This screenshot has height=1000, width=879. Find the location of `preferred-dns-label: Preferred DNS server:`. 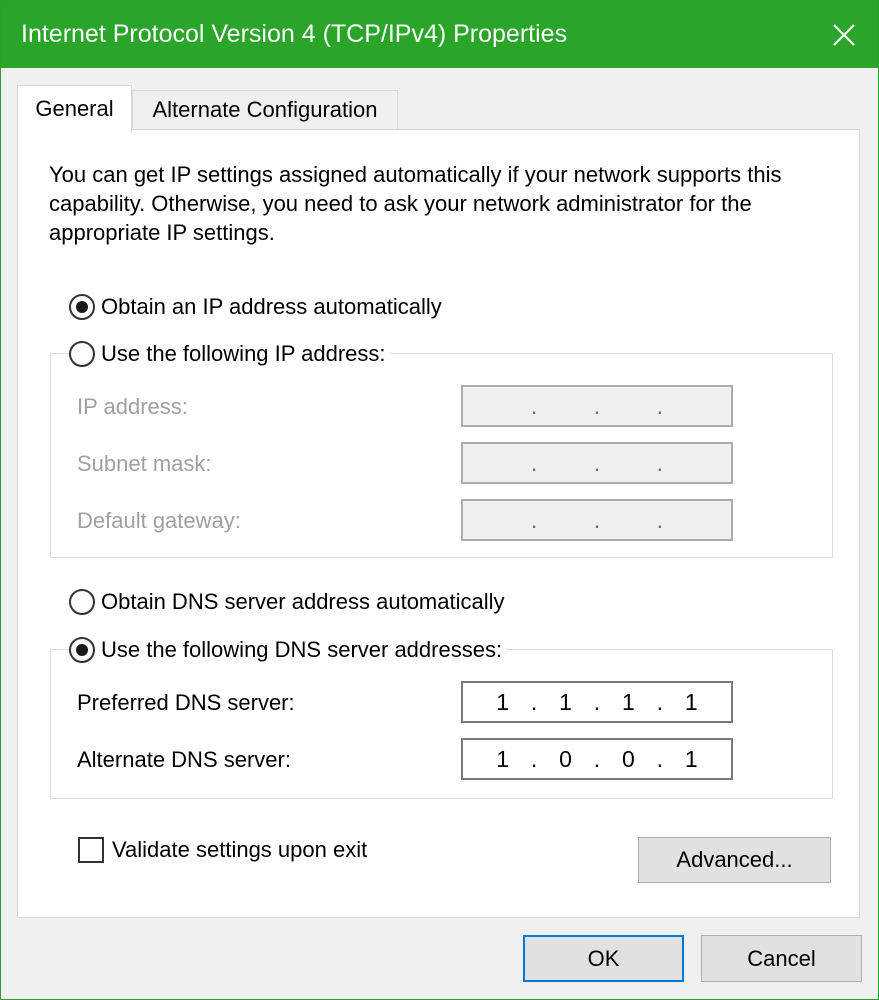

preferred-dns-label: Preferred DNS server: is located at coordinates (186, 702).